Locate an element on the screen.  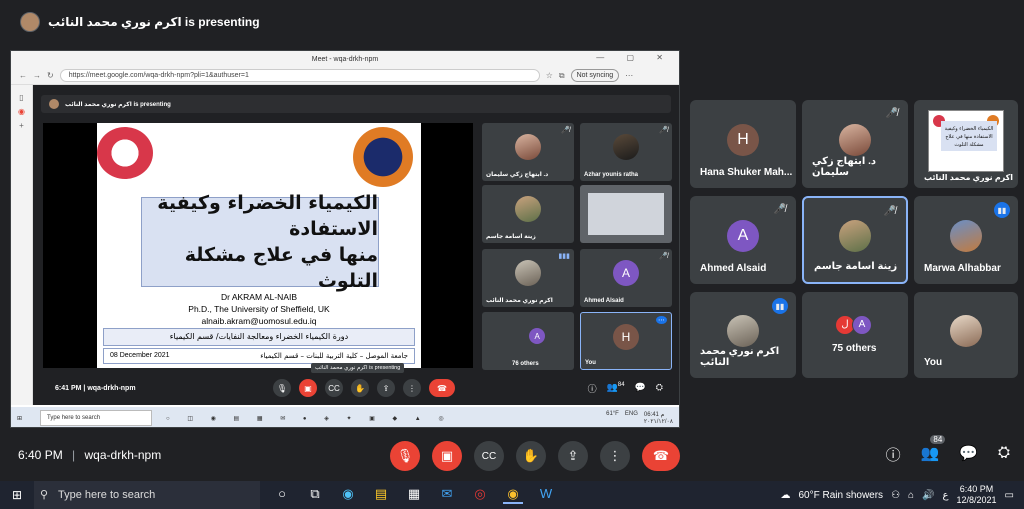
people-count-badge: 84 is located at coordinates (938, 439).